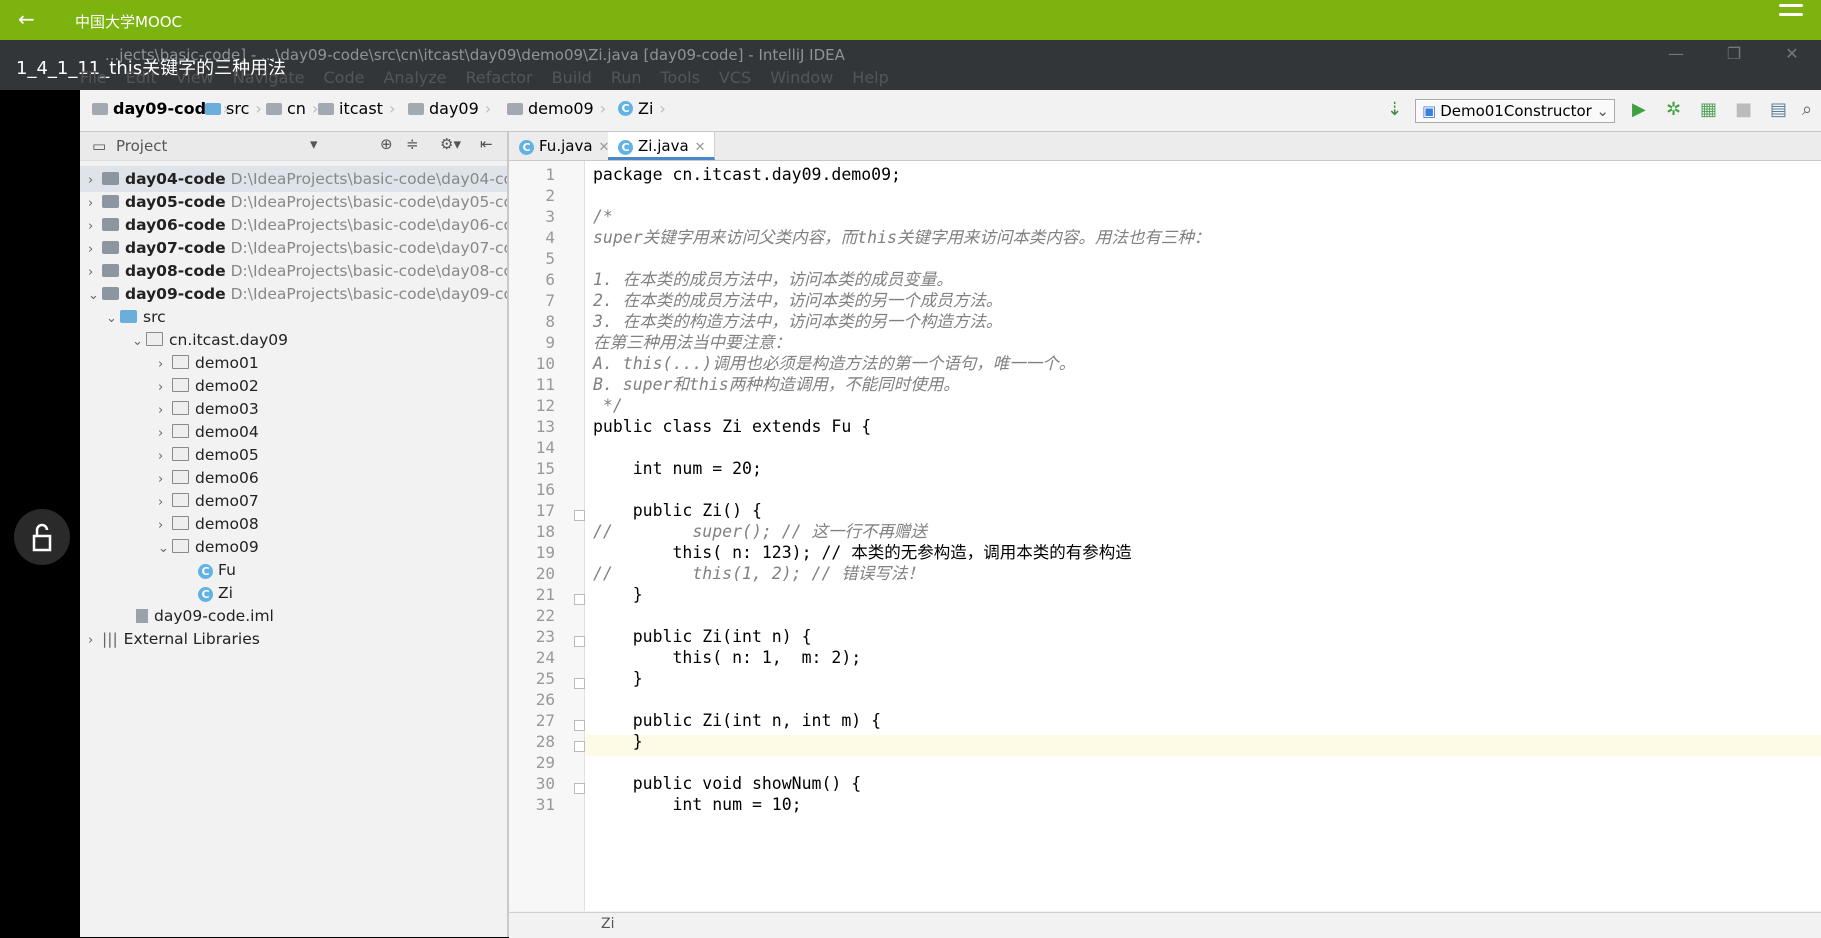  I want to click on search-icon: ⌕, so click(1807, 109).